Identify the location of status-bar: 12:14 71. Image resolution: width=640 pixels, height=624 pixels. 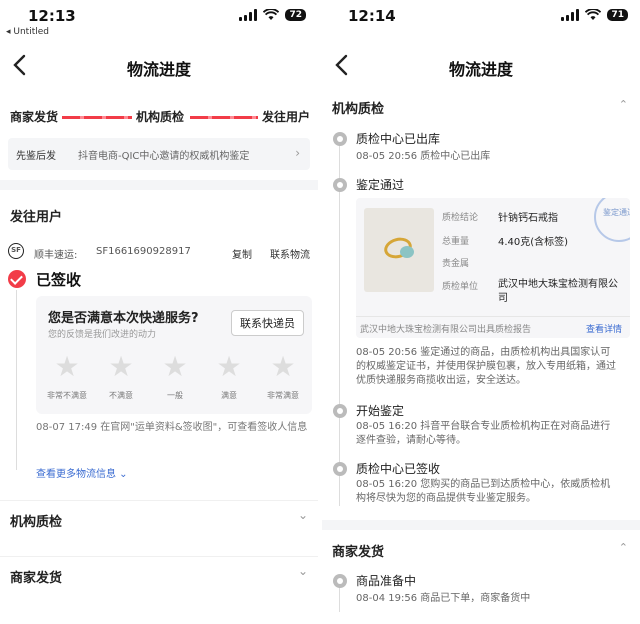
(481, 19).